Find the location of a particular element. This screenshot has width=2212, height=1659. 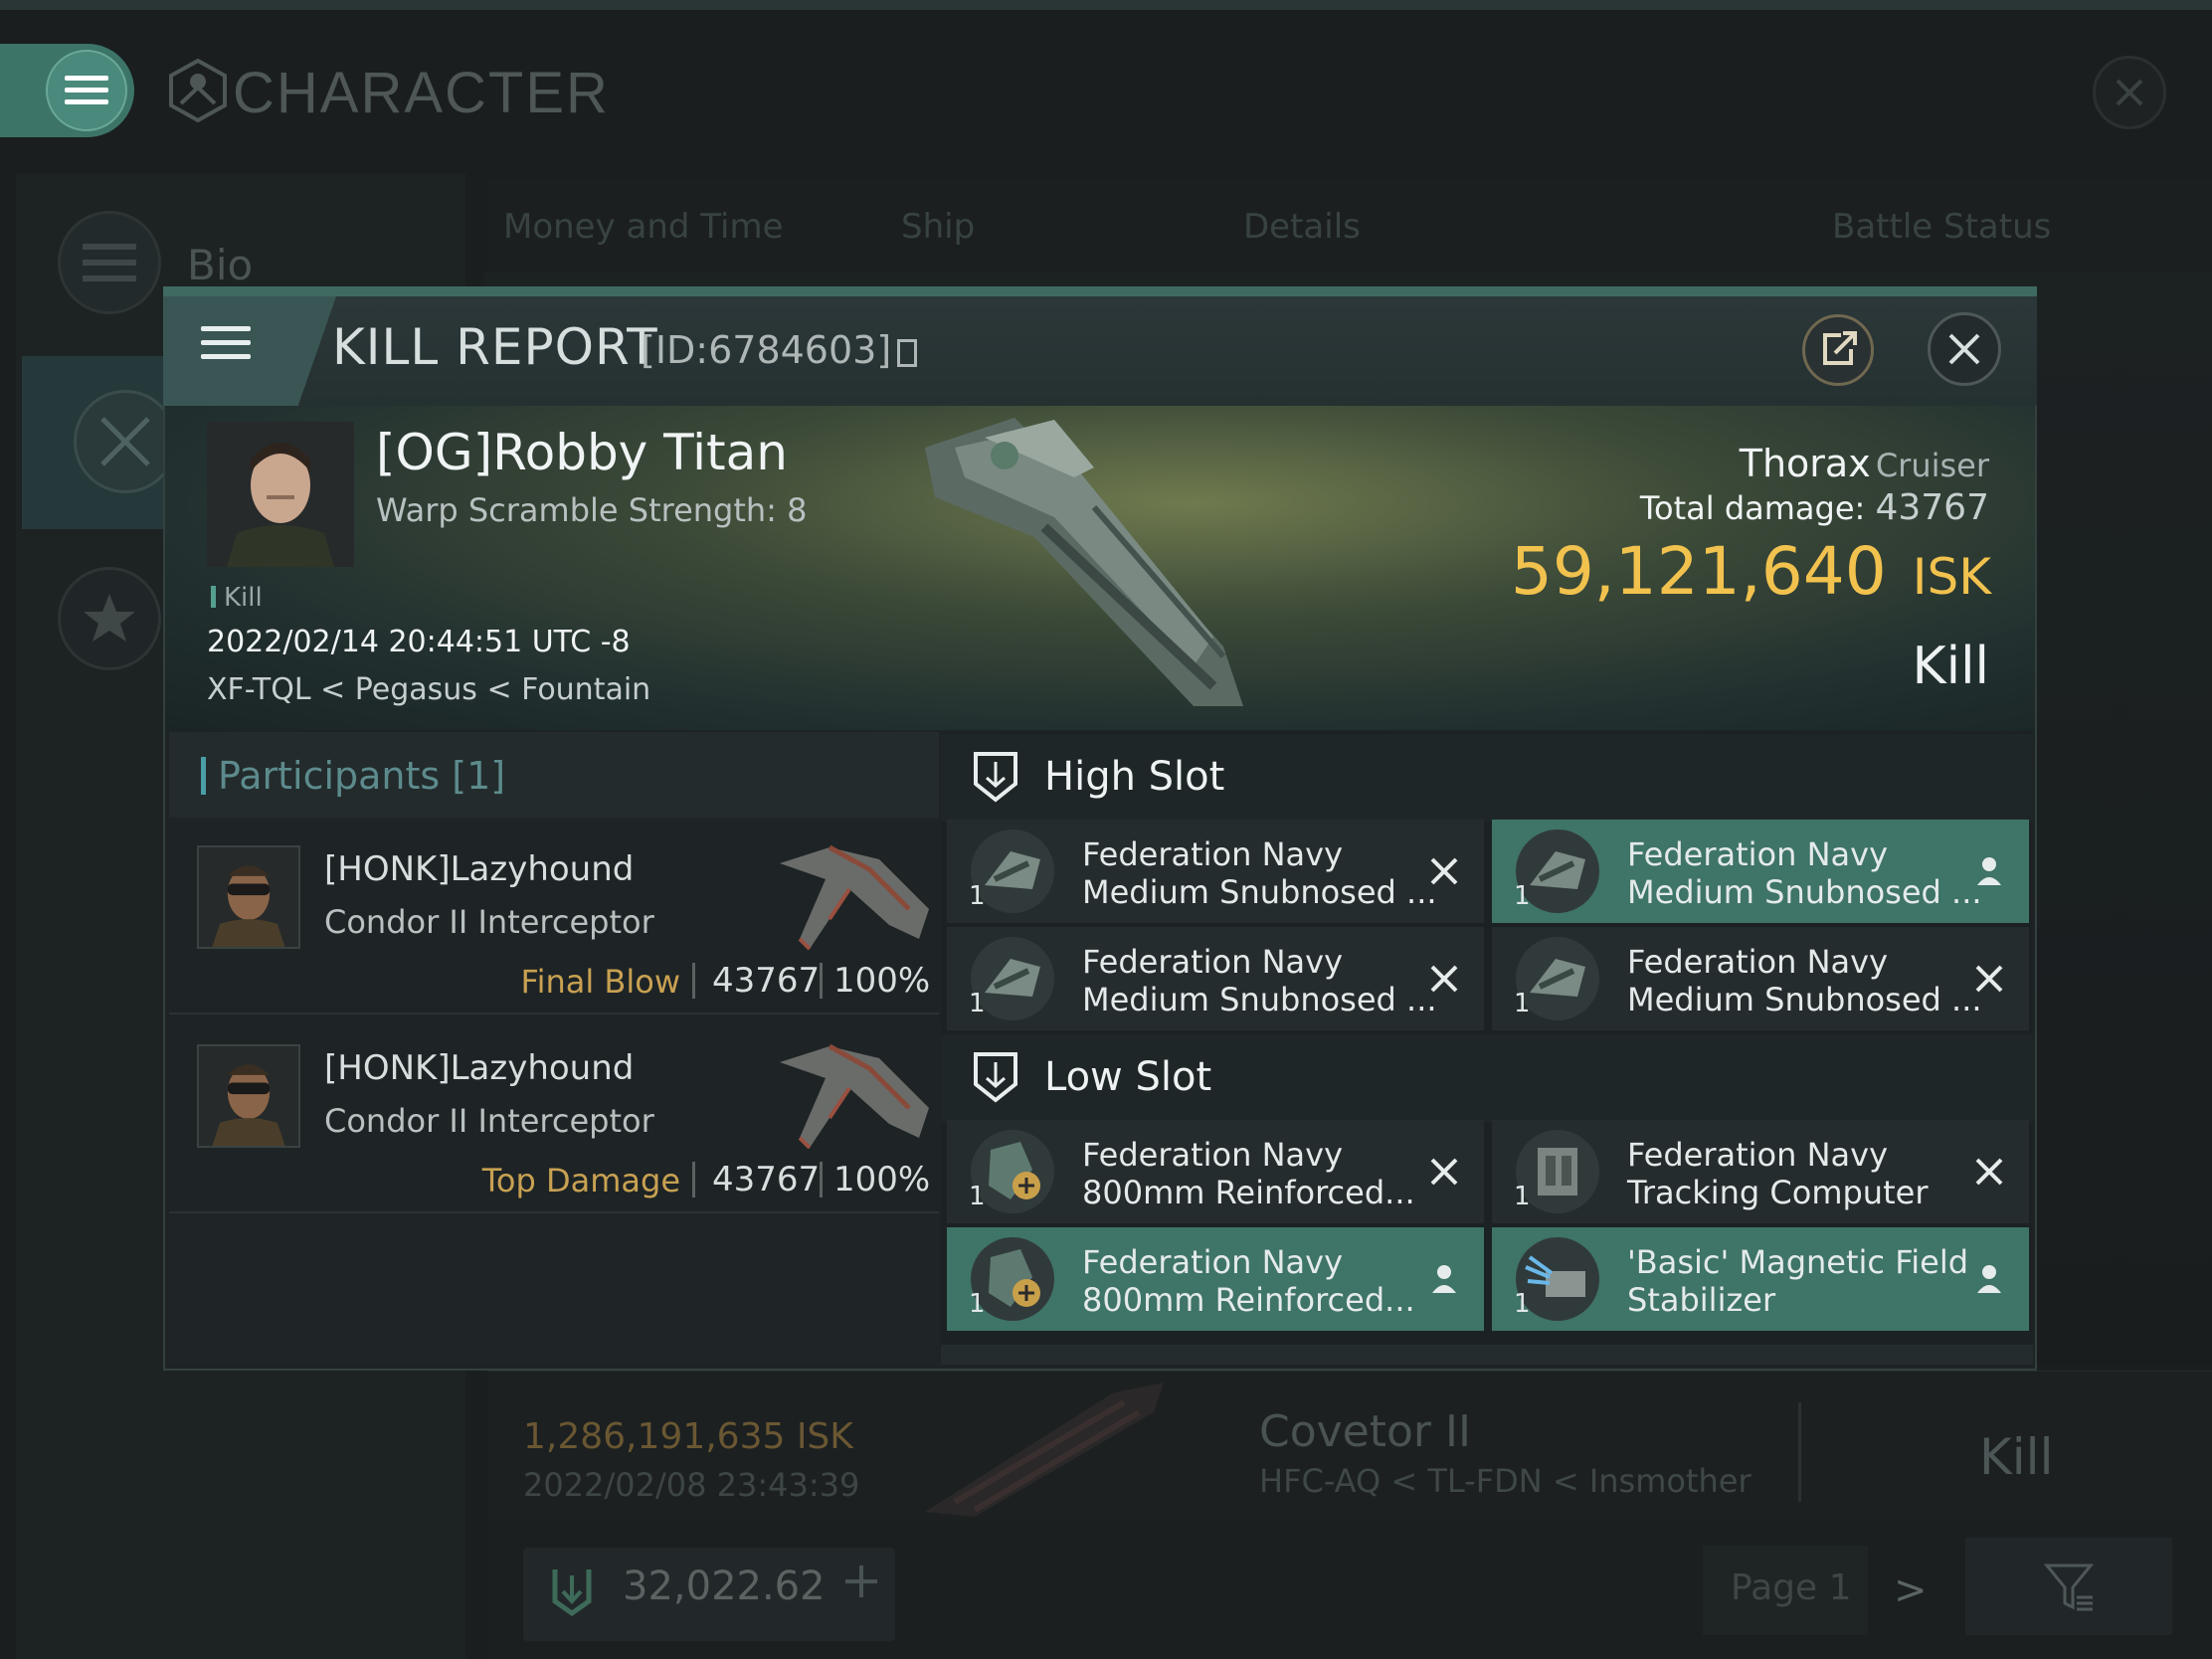

victim-name: [OG]Robby Titan is located at coordinates (582, 452).